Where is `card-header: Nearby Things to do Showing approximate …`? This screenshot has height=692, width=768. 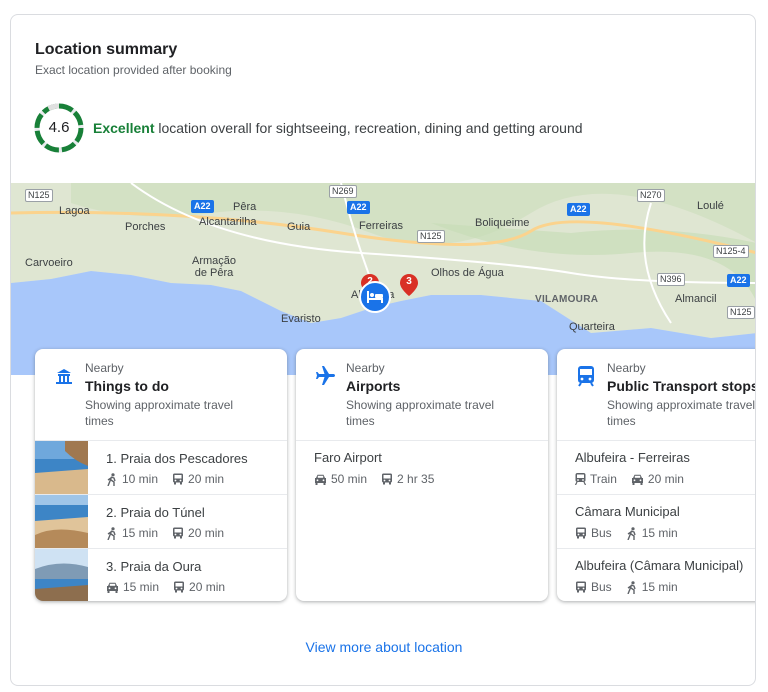
card-header: Nearby Things to do Showing approximate … is located at coordinates (161, 395).